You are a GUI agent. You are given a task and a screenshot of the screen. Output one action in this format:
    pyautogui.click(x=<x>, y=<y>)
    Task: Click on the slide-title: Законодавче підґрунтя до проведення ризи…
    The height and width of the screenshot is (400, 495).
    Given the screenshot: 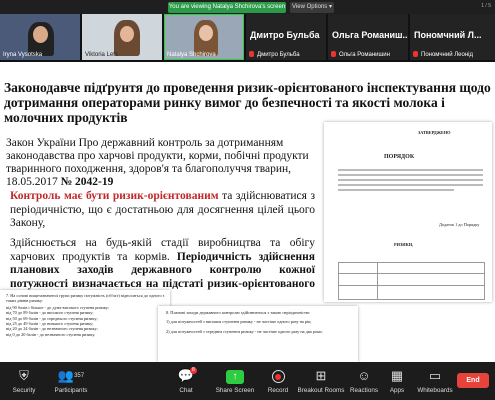 What is the action you would take?
    pyautogui.click(x=247, y=102)
    